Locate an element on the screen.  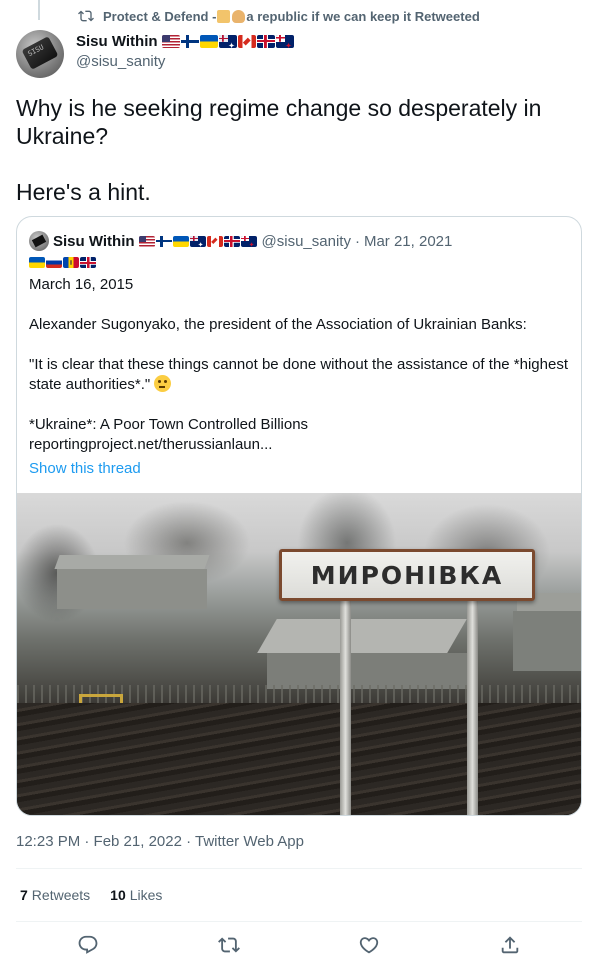
reply-button is located at coordinates (88, 945).